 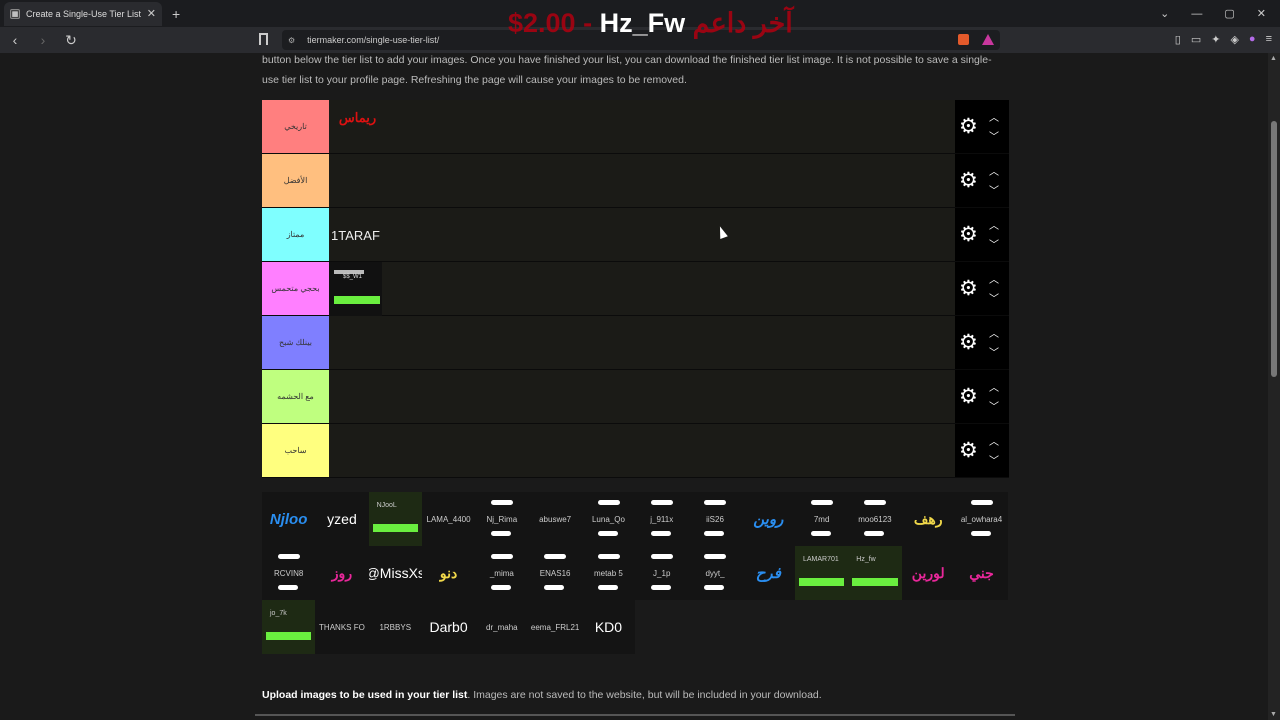 What do you see at coordinates (289, 627) in the screenshot?
I see `pool-image: jo_7k` at bounding box center [289, 627].